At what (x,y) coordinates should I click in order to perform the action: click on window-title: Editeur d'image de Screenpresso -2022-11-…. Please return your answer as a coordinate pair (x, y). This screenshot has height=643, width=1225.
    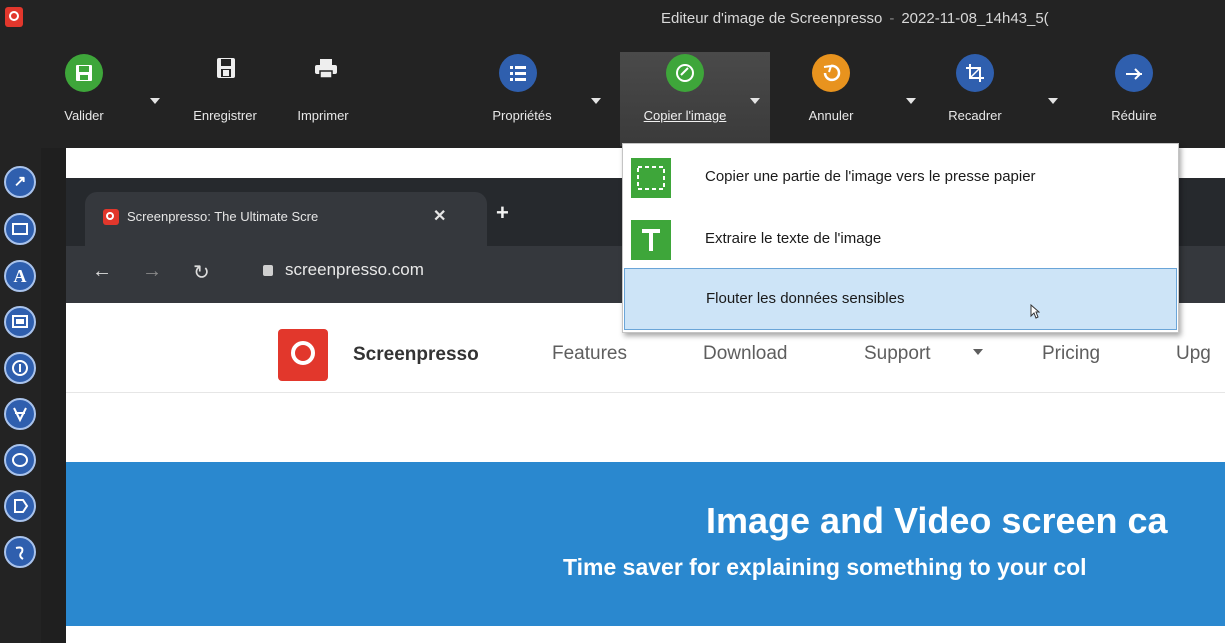
    Looking at the image, I should click on (855, 18).